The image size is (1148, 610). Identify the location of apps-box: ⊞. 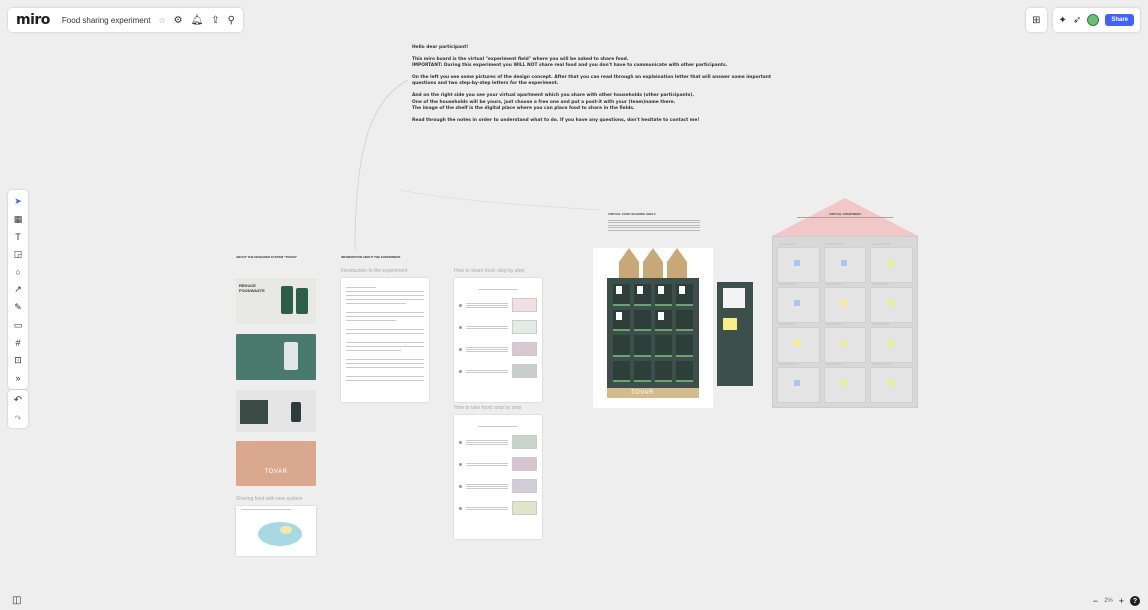
(1036, 20).